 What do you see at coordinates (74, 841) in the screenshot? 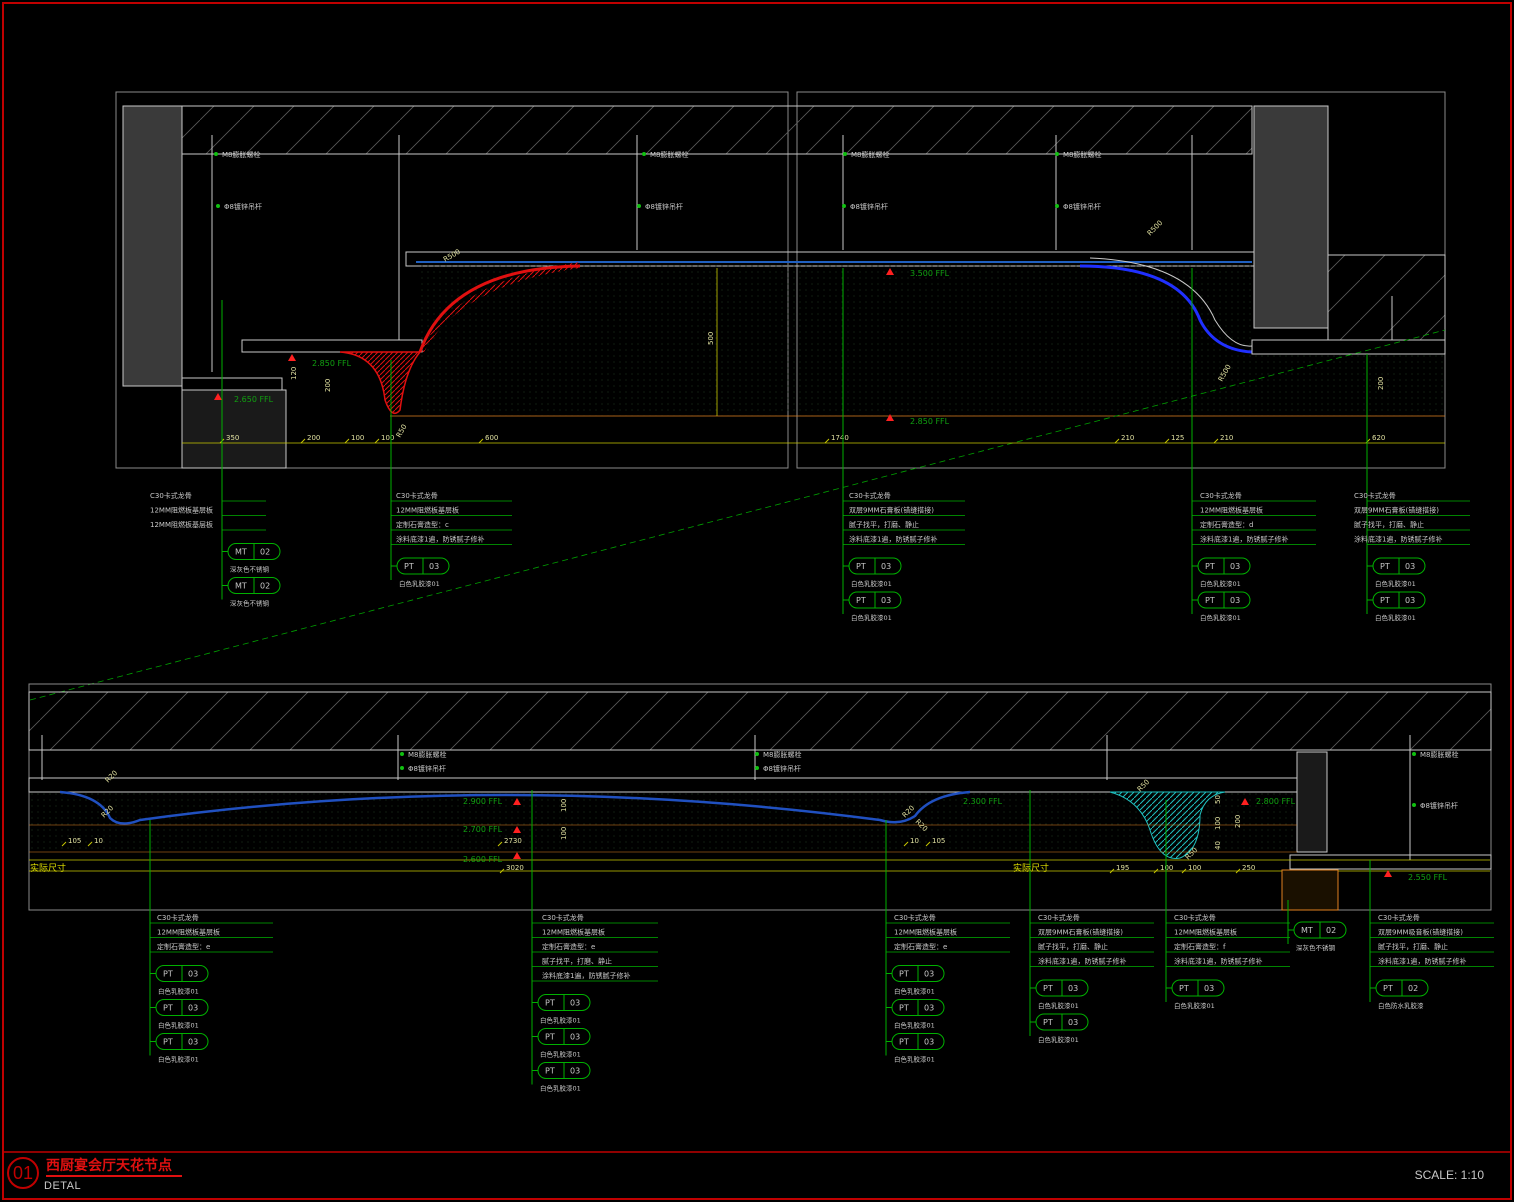
I see `dimension-label: 105` at bounding box center [74, 841].